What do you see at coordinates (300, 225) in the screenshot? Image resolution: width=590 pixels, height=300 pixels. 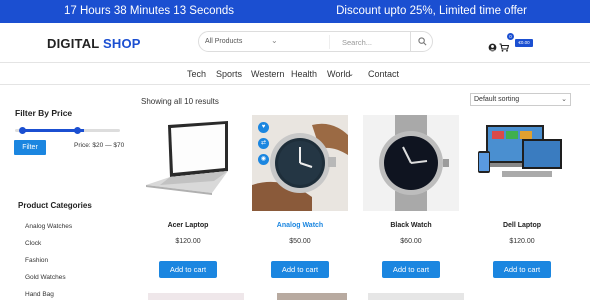 I see `product-name: Analog Watch` at bounding box center [300, 225].